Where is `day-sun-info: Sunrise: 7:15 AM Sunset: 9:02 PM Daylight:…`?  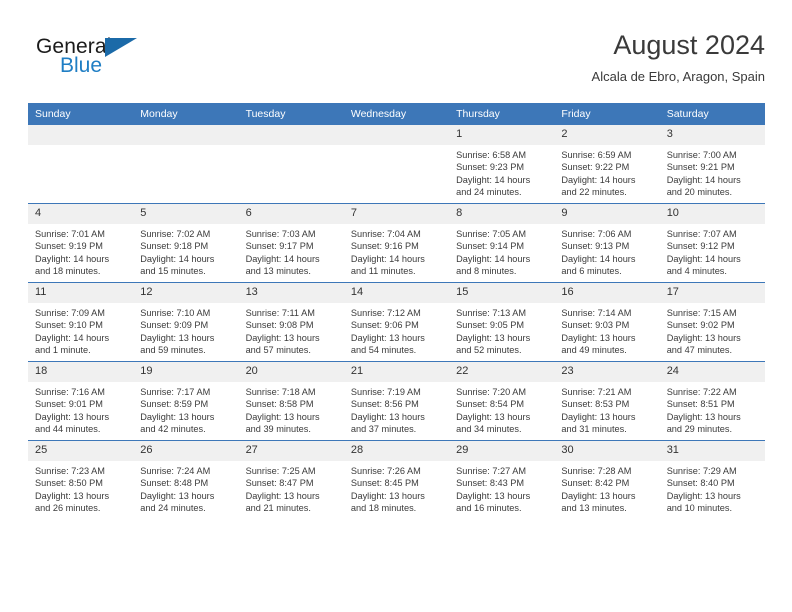
day-sun-info: Sunrise: 7:15 AM Sunset: 9:02 PM Daylight:… is located at coordinates (712, 329).